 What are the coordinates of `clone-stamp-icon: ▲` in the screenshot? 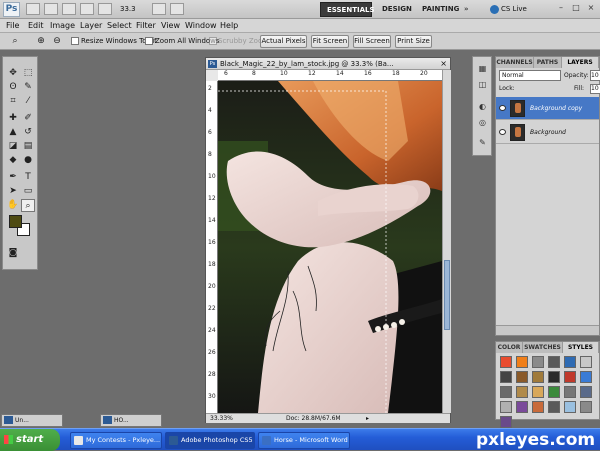 It's located at (13, 132).